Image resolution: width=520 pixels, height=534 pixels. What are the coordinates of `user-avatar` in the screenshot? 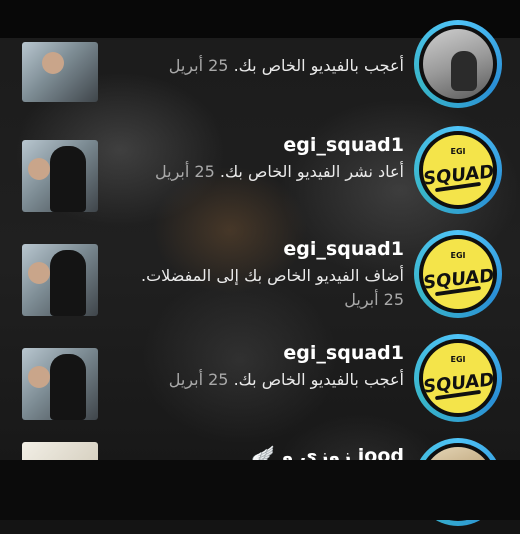 It's located at (458, 64).